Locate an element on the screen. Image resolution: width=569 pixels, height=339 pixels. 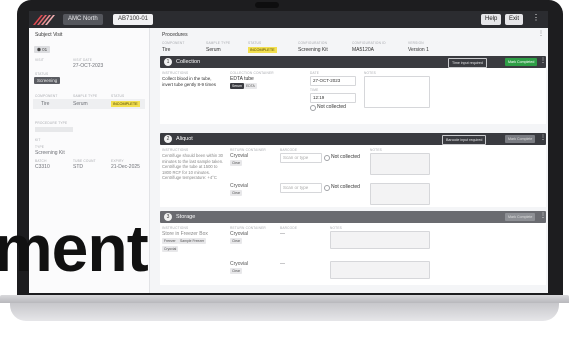
storage-label-return-container: RETURN CONTAINER is located at coordinates (248, 228).